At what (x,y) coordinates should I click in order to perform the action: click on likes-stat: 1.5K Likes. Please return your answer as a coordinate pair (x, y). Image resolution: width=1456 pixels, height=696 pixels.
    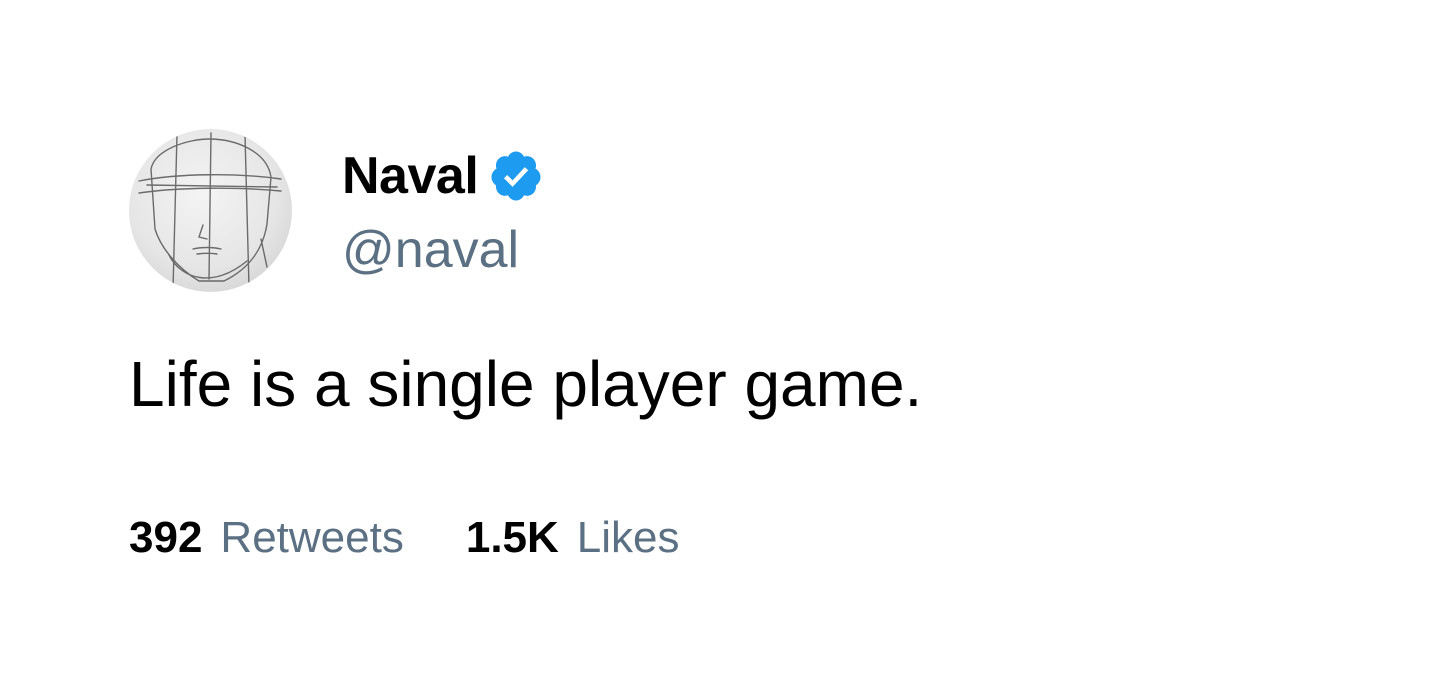
    Looking at the image, I should click on (573, 538).